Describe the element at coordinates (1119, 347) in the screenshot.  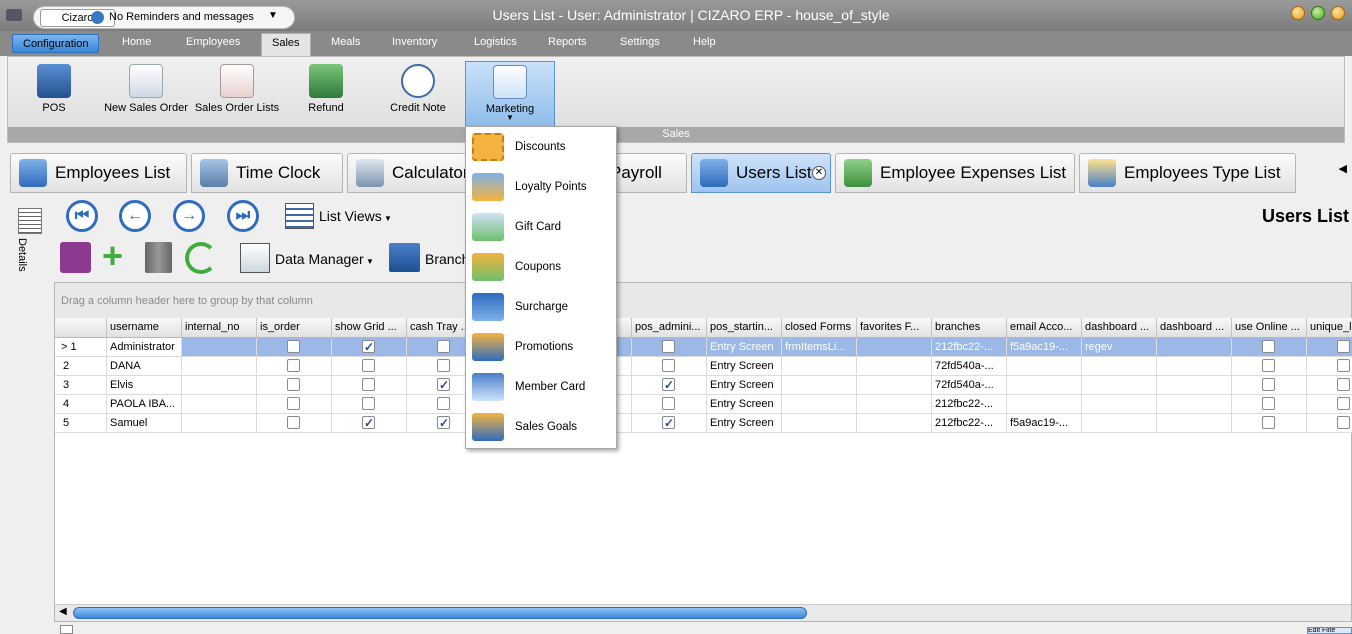
I see `grid-cell-dash1: regev` at that location.